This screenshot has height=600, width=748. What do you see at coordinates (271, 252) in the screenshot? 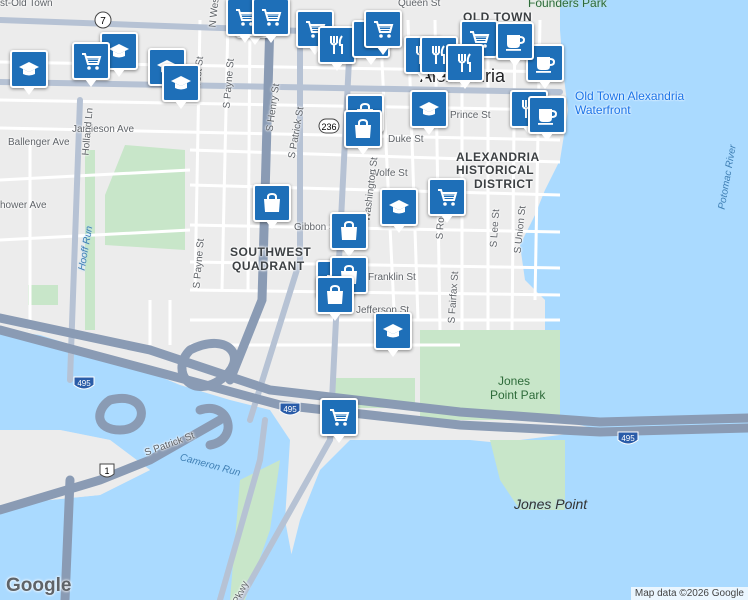
I see `district-label-southwest: SOUTHWEST` at bounding box center [271, 252].